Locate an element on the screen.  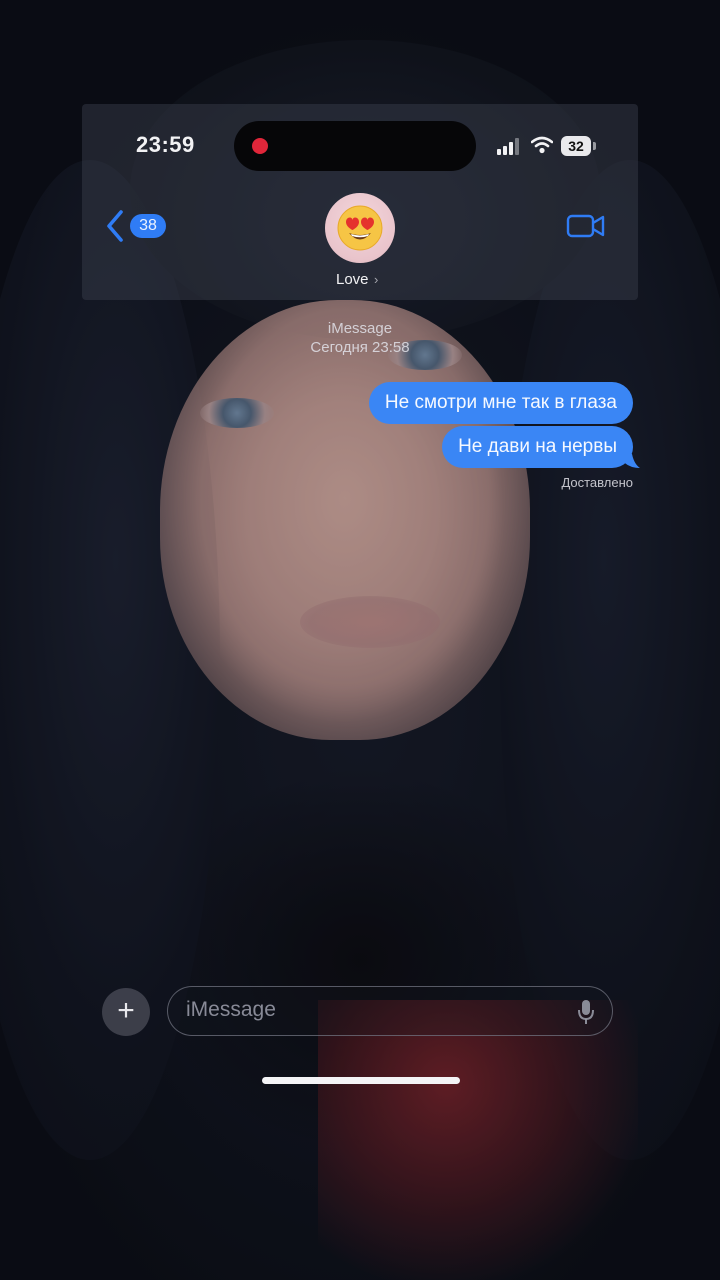
microphone-icon is located at coordinates (586, 1012).